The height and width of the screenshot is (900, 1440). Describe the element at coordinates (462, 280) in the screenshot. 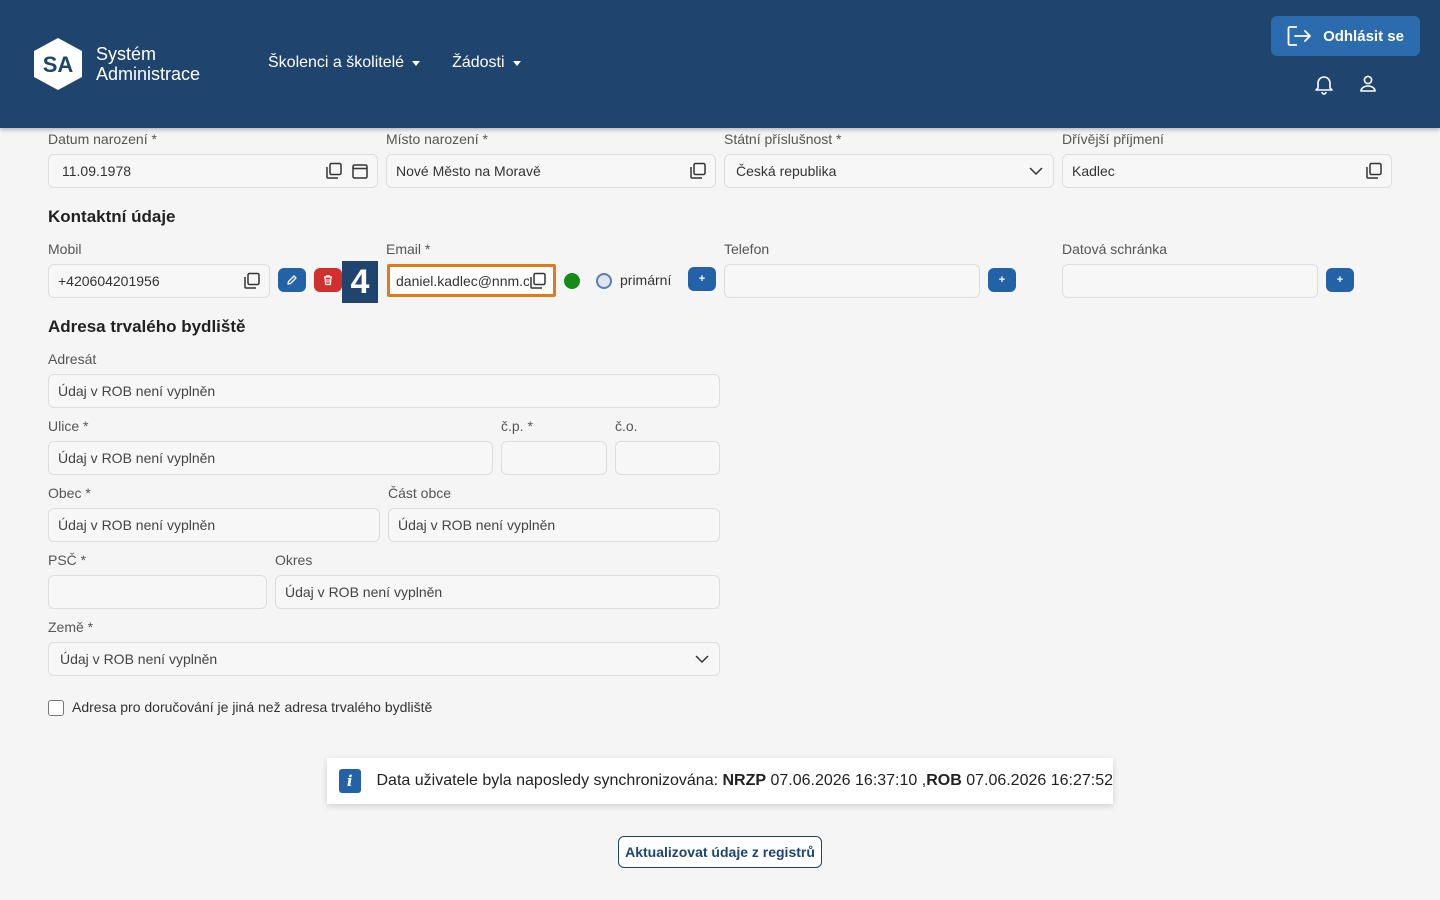

I see `email-value: daniel.kadlec@nnm.c` at that location.